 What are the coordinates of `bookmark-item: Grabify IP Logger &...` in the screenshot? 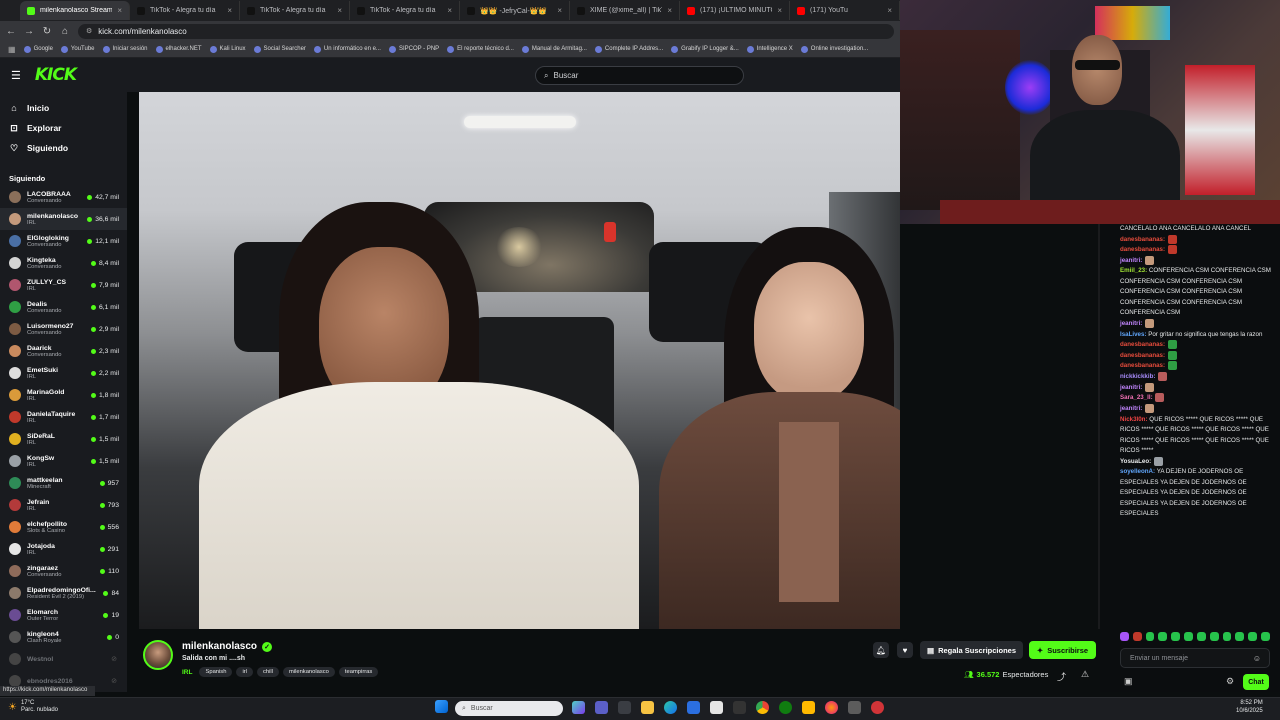 It's located at (705, 49).